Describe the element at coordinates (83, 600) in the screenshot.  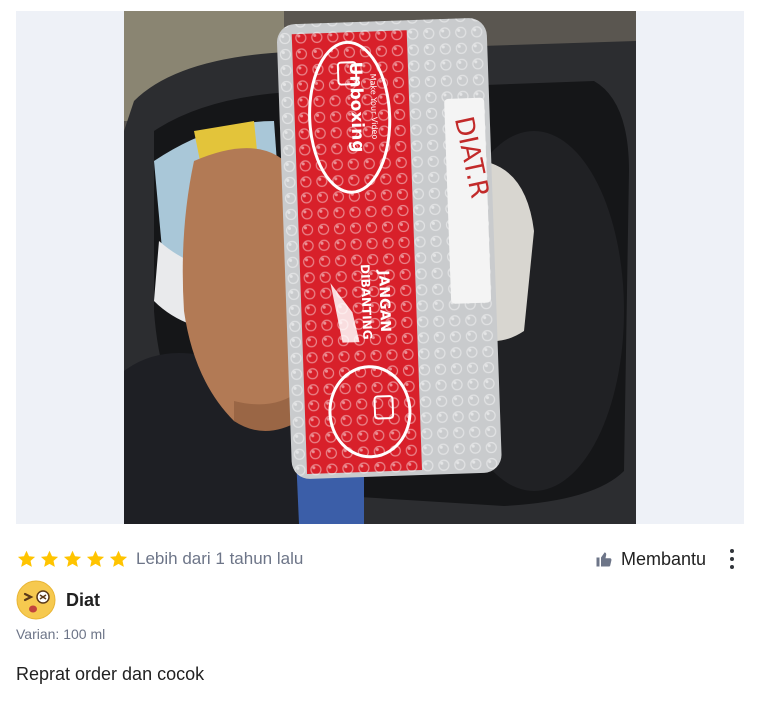
I see `reviewer-name: Diat` at that location.